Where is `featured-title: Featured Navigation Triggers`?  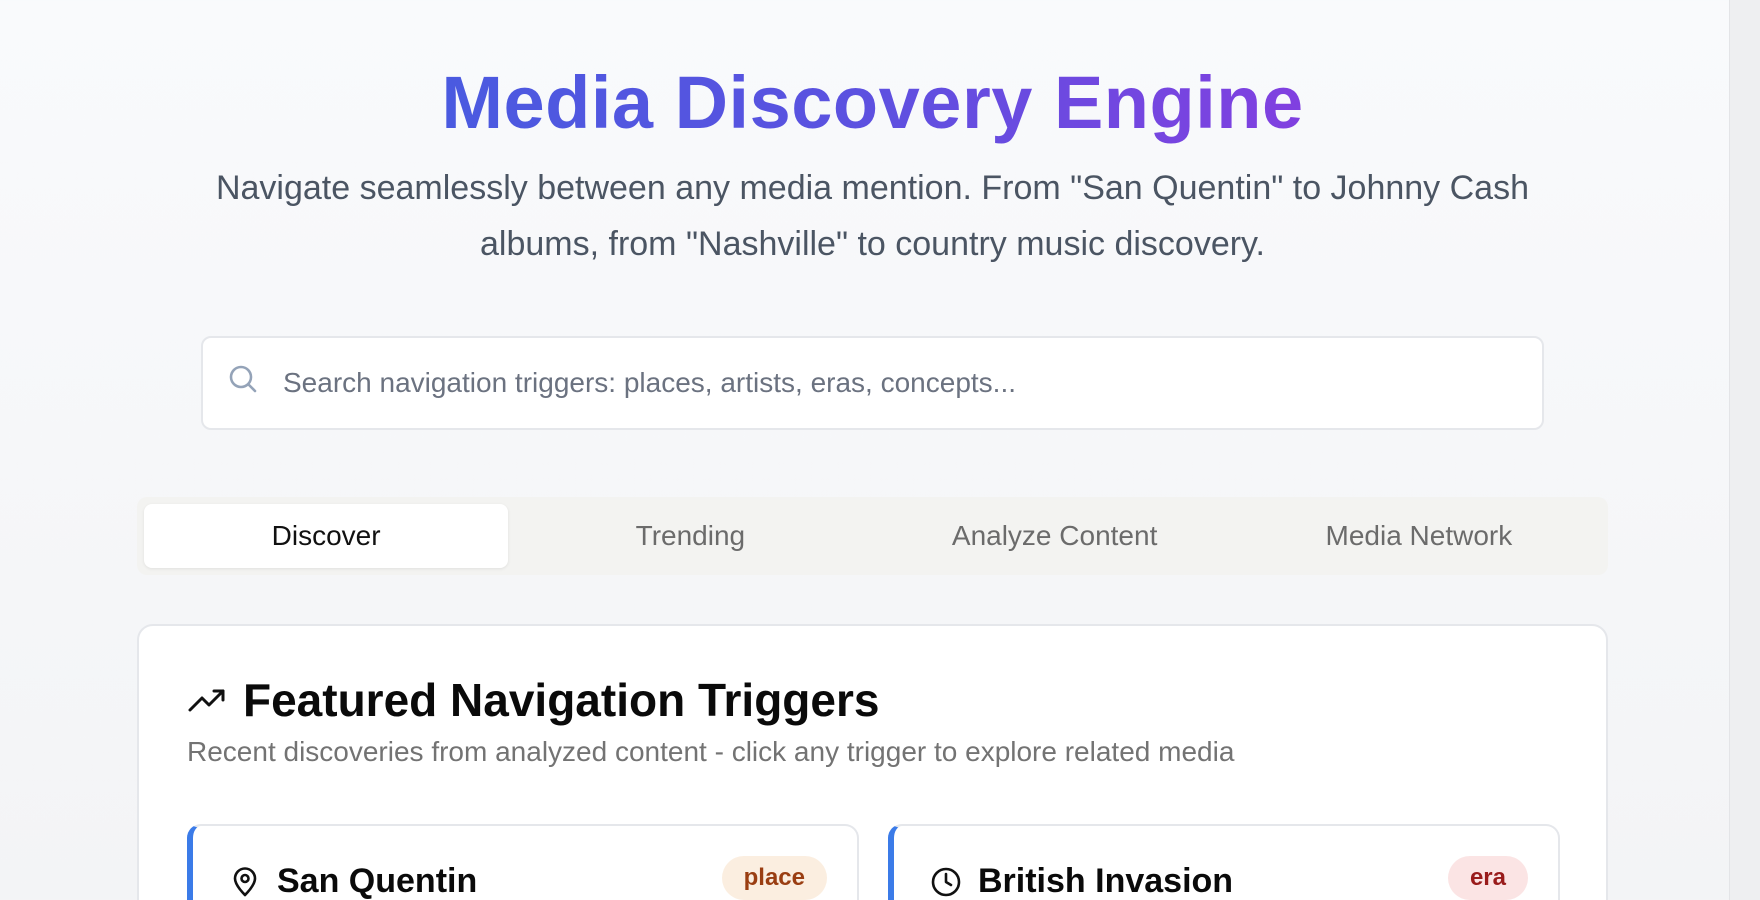 featured-title: Featured Navigation Triggers is located at coordinates (561, 700).